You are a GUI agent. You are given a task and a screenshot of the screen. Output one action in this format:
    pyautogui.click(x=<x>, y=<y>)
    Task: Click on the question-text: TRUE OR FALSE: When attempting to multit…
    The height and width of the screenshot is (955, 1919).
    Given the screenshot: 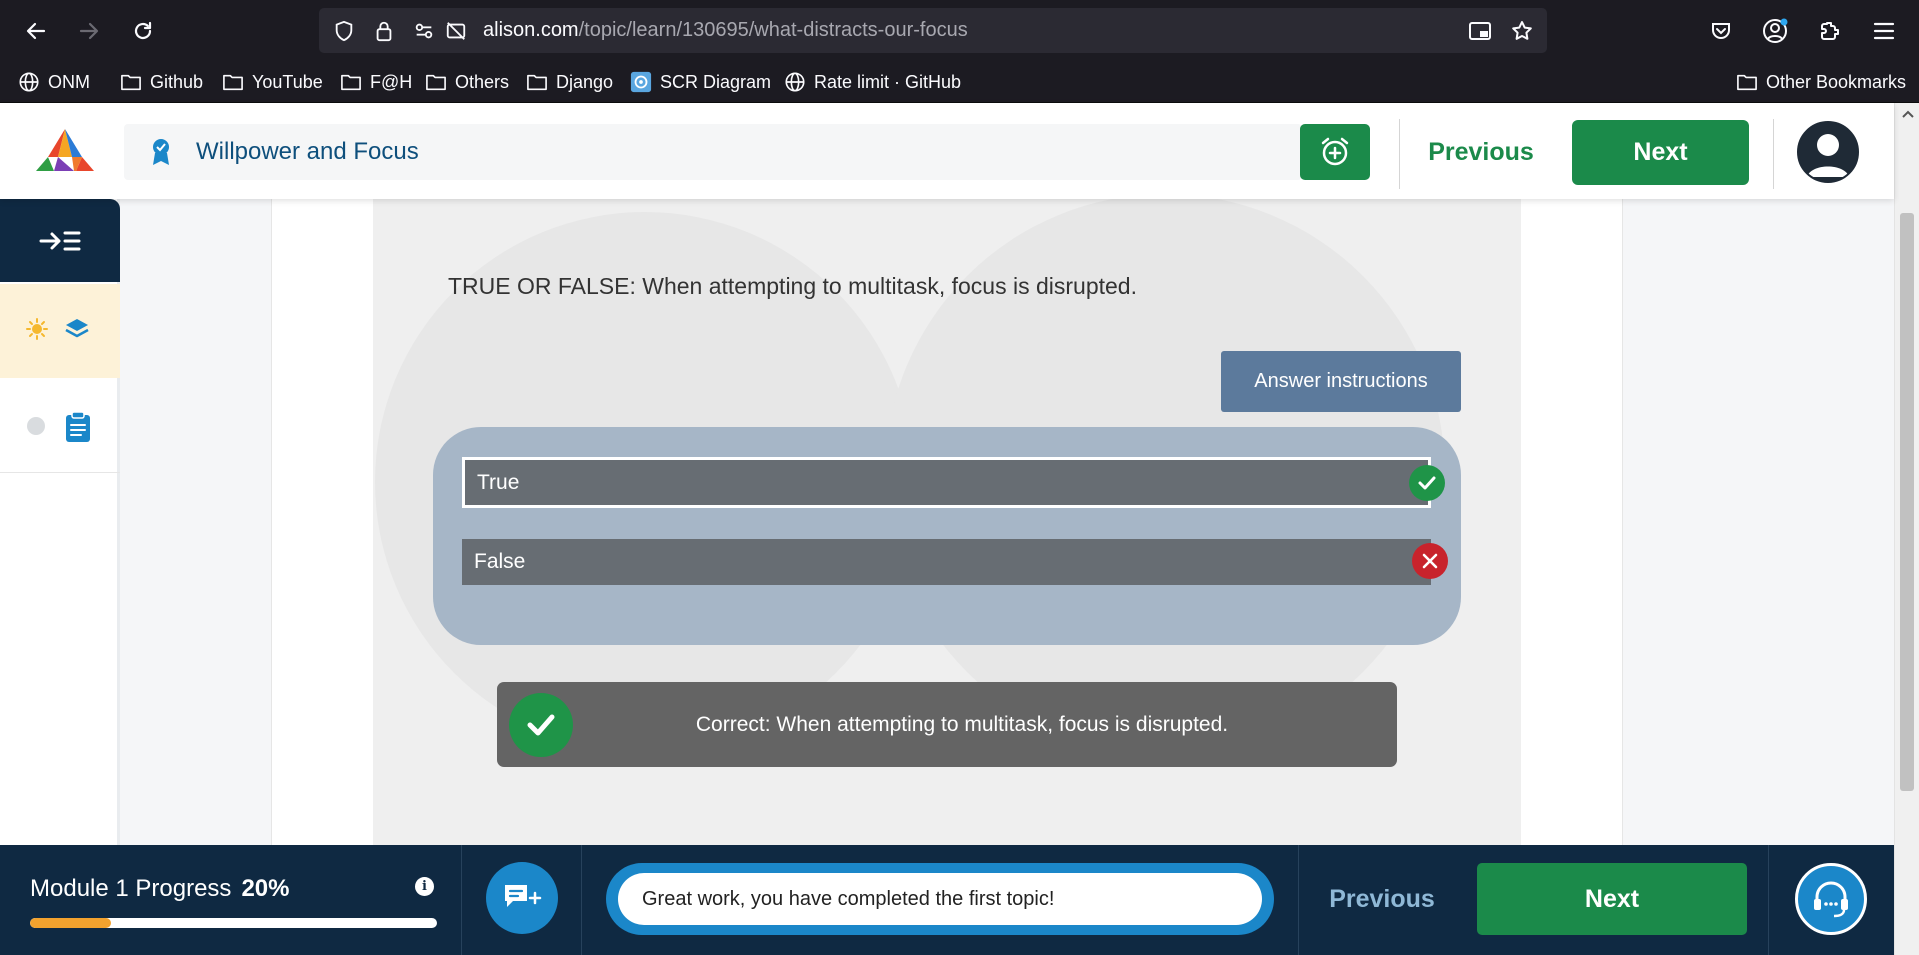 What is the action you would take?
    pyautogui.click(x=792, y=286)
    